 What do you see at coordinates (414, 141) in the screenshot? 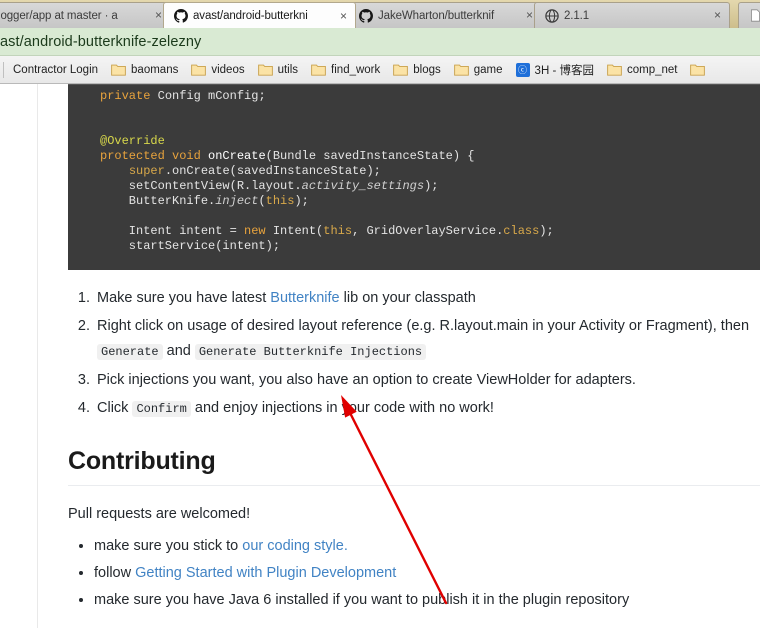
I see `code-line: @Override` at bounding box center [414, 141].